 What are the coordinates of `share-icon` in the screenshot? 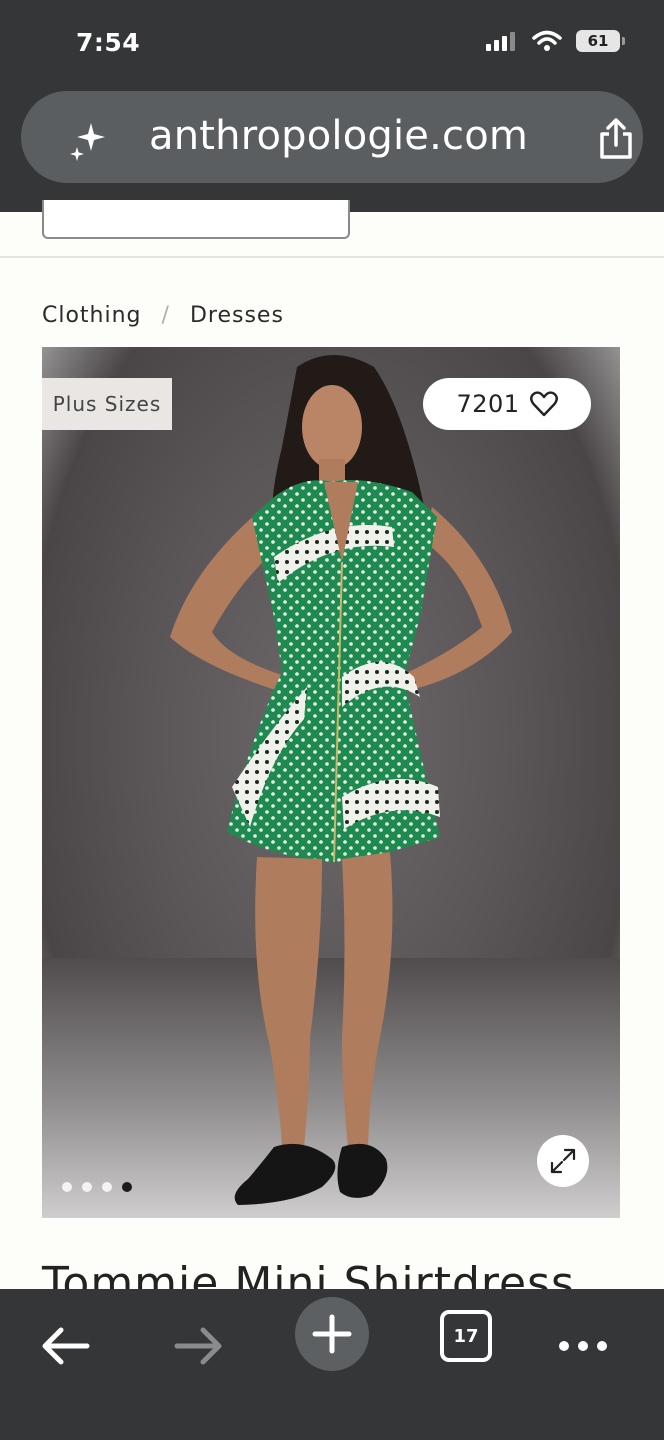 It's located at (616, 139).